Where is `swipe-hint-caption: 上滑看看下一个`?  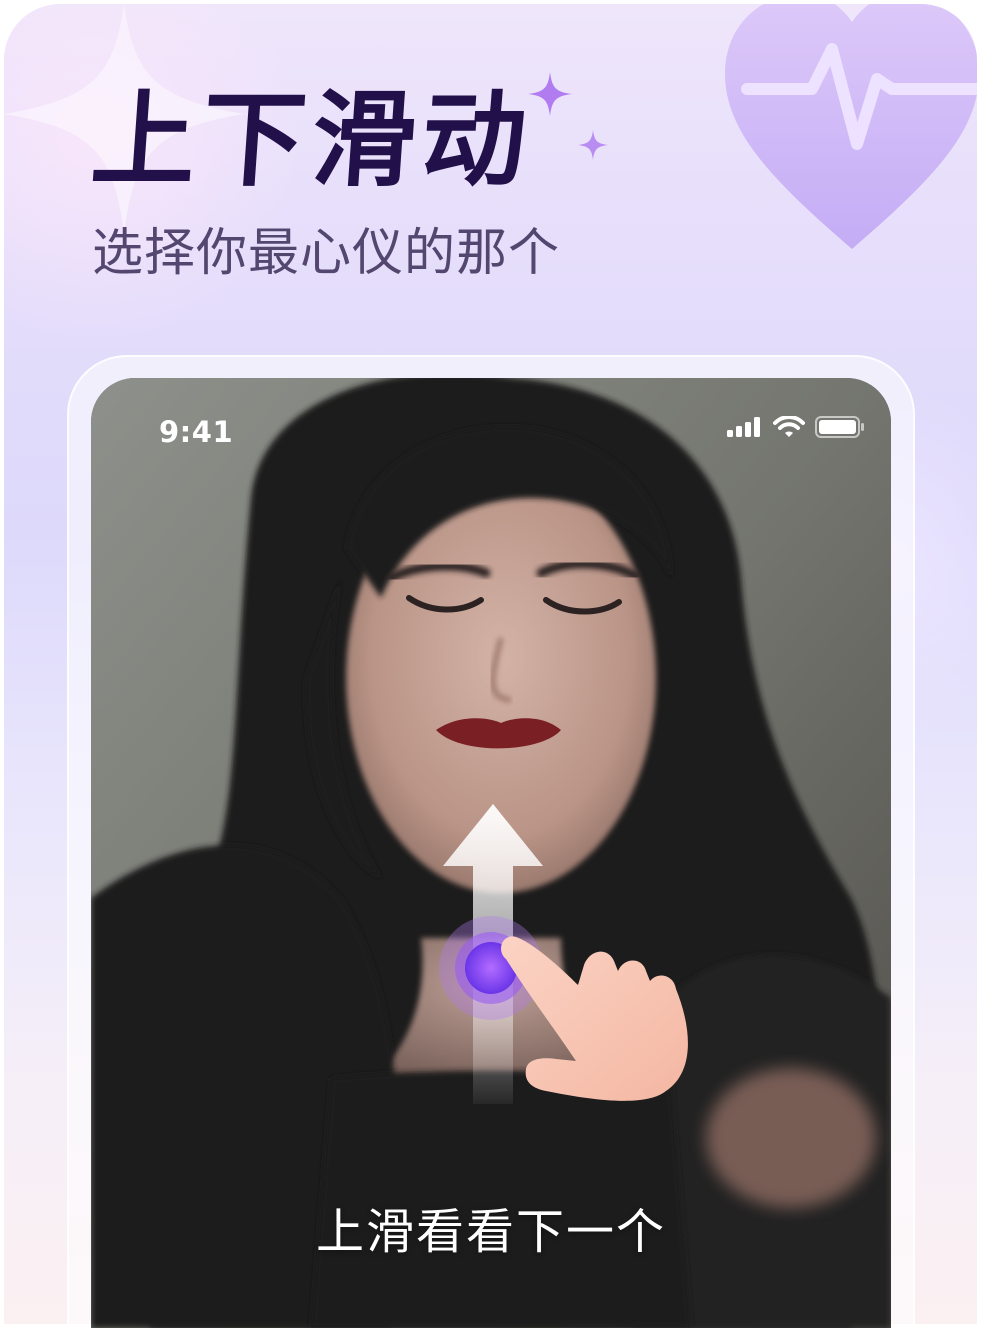 swipe-hint-caption: 上滑看看下一个 is located at coordinates (490, 1232).